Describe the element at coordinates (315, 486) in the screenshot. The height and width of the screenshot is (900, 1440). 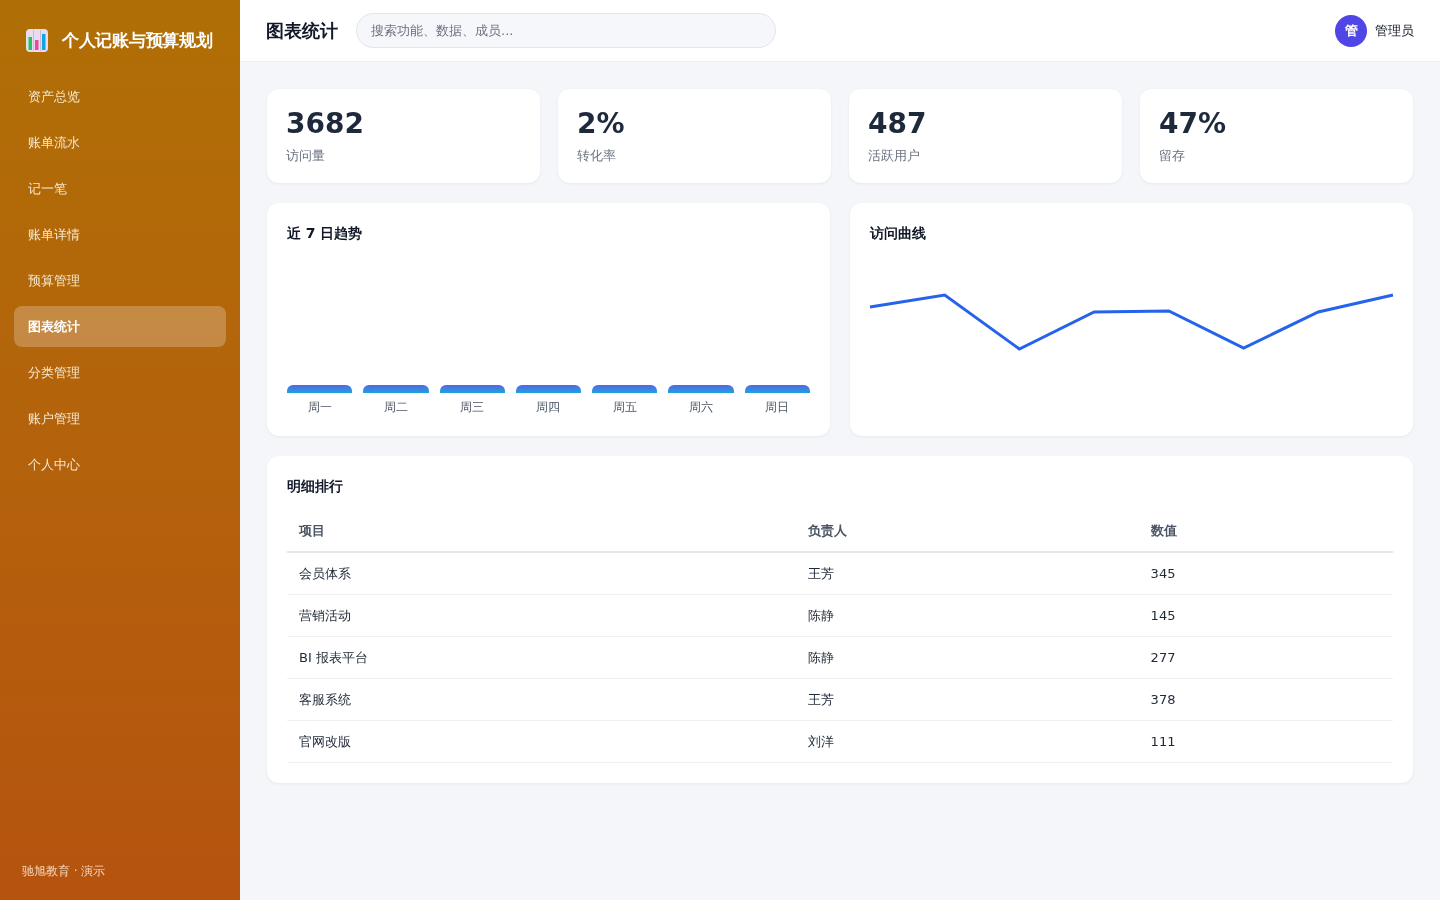
I see `card-title: 明细排行` at that location.